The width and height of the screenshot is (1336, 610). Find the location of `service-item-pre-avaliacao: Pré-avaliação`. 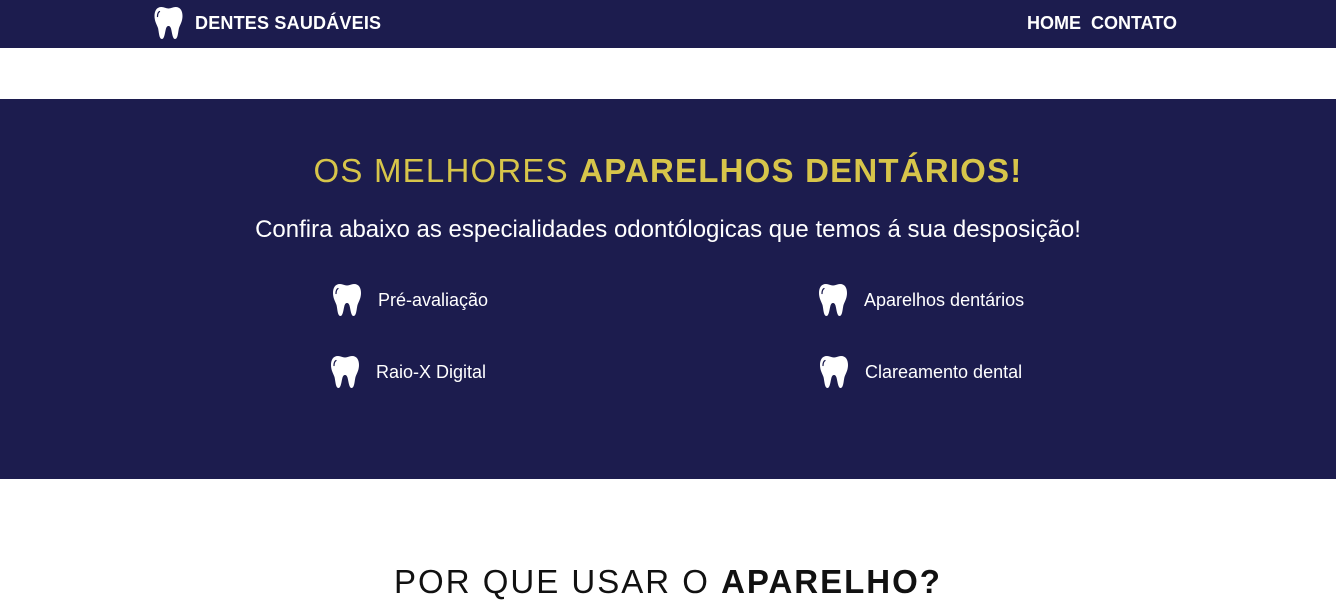

service-item-pre-avaliacao: Pré-avaliação is located at coordinates (410, 300).